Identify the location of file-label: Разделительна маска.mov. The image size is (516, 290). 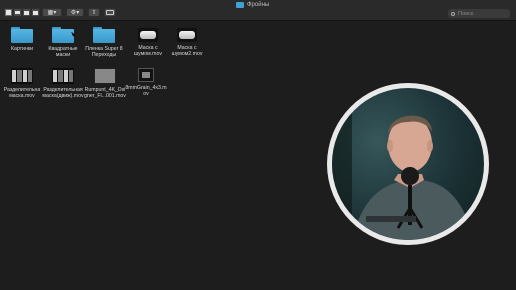
(22, 93).